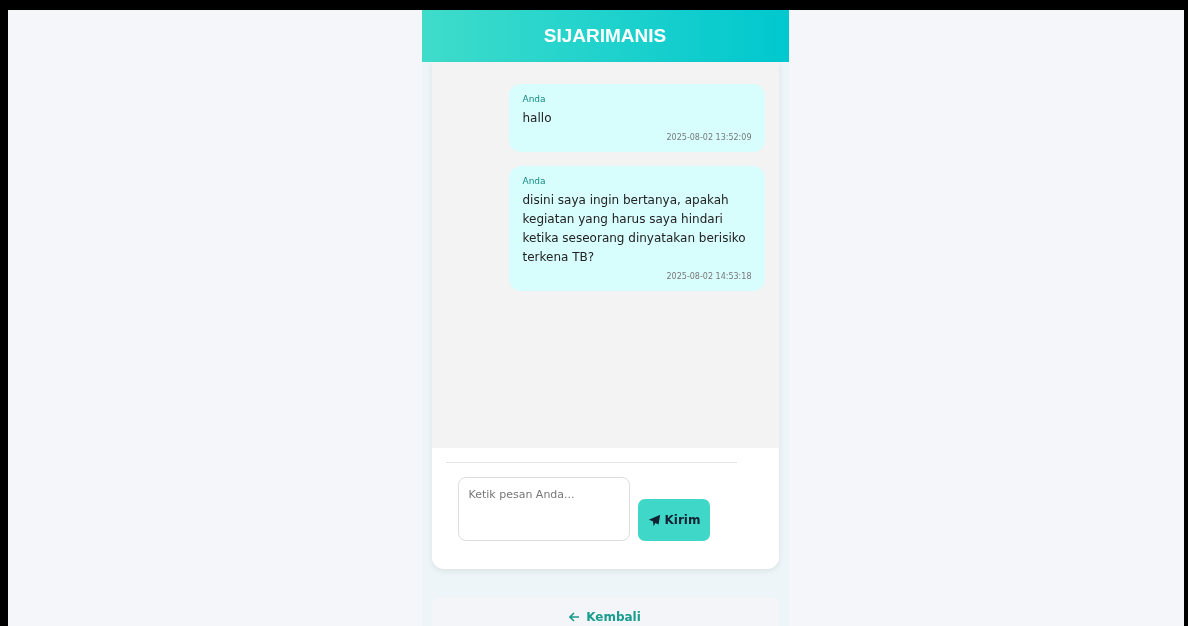 This screenshot has height=626, width=1188. What do you see at coordinates (709, 137) in the screenshot?
I see `message-time: 2025-08-02 13:52:09` at bounding box center [709, 137].